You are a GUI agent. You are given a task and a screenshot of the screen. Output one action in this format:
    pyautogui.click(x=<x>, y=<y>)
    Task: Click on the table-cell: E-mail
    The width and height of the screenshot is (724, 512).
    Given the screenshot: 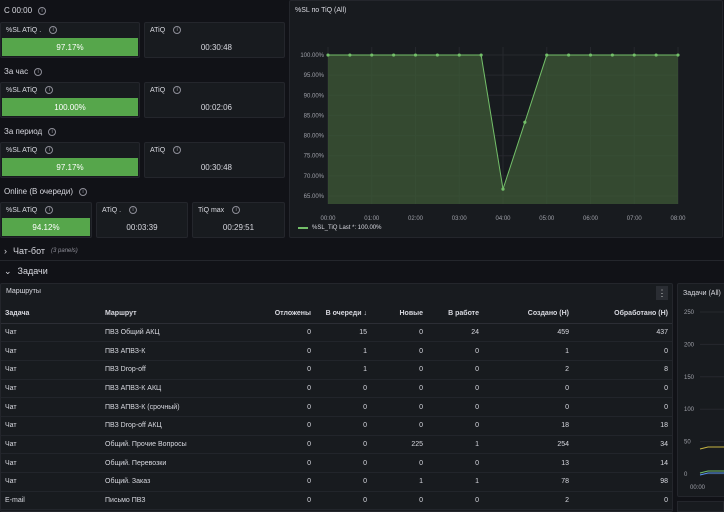 What is the action you would take?
    pyautogui.click(x=51, y=501)
    